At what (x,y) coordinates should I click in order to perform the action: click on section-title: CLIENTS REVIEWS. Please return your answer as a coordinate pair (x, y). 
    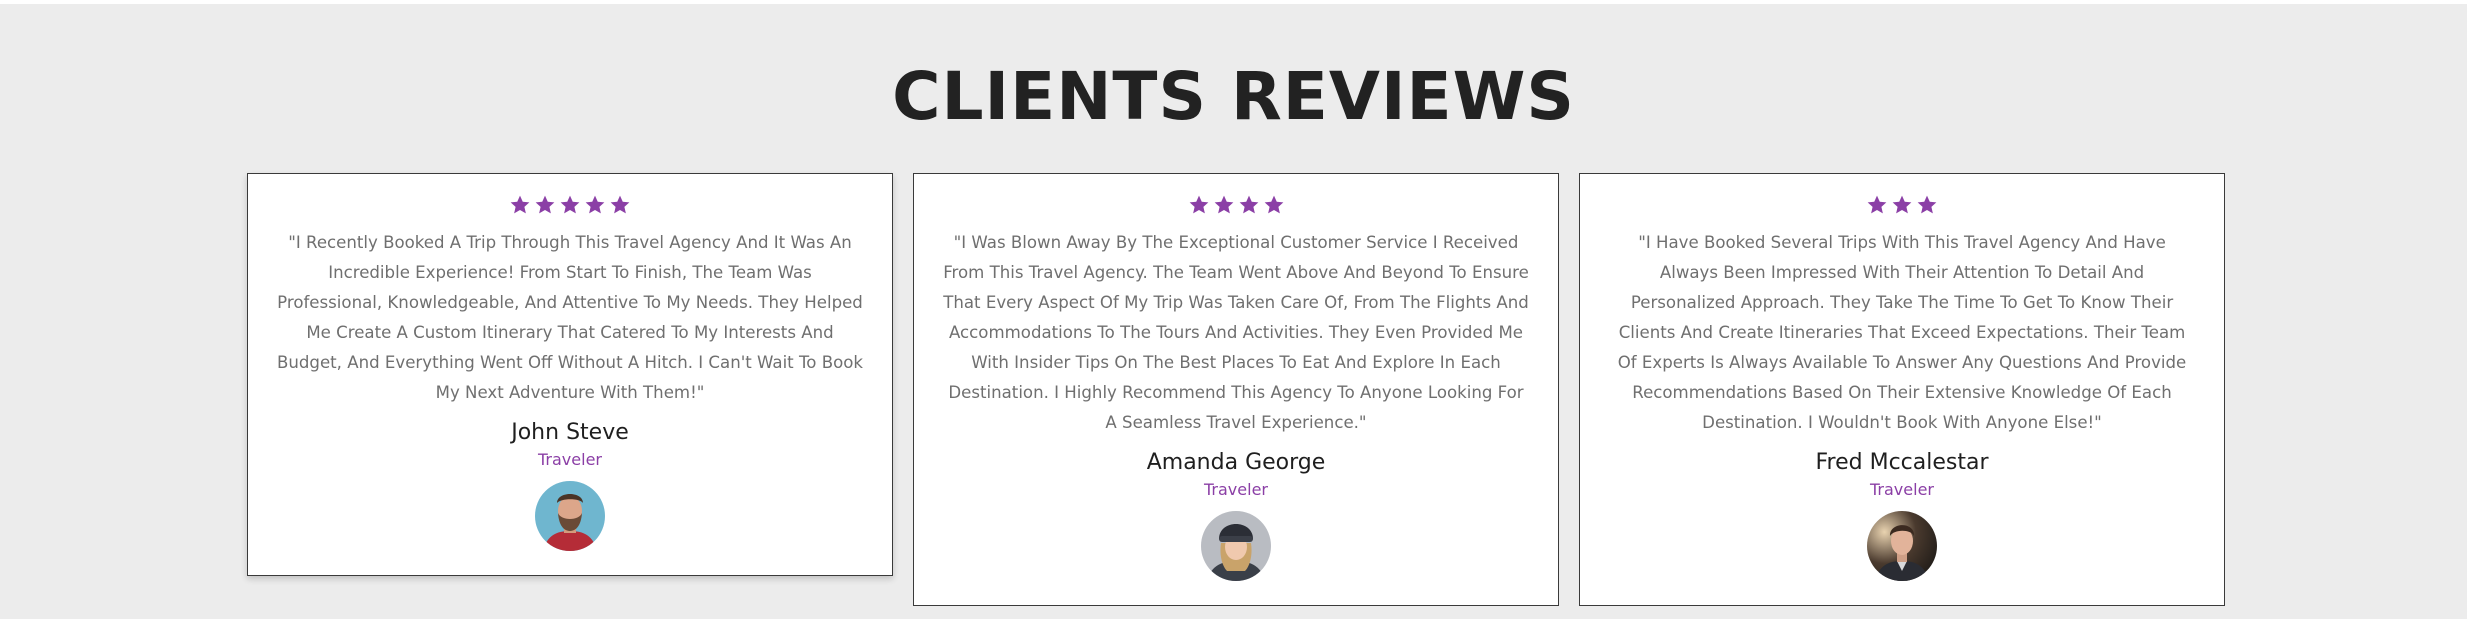
    Looking at the image, I should click on (1233, 96).